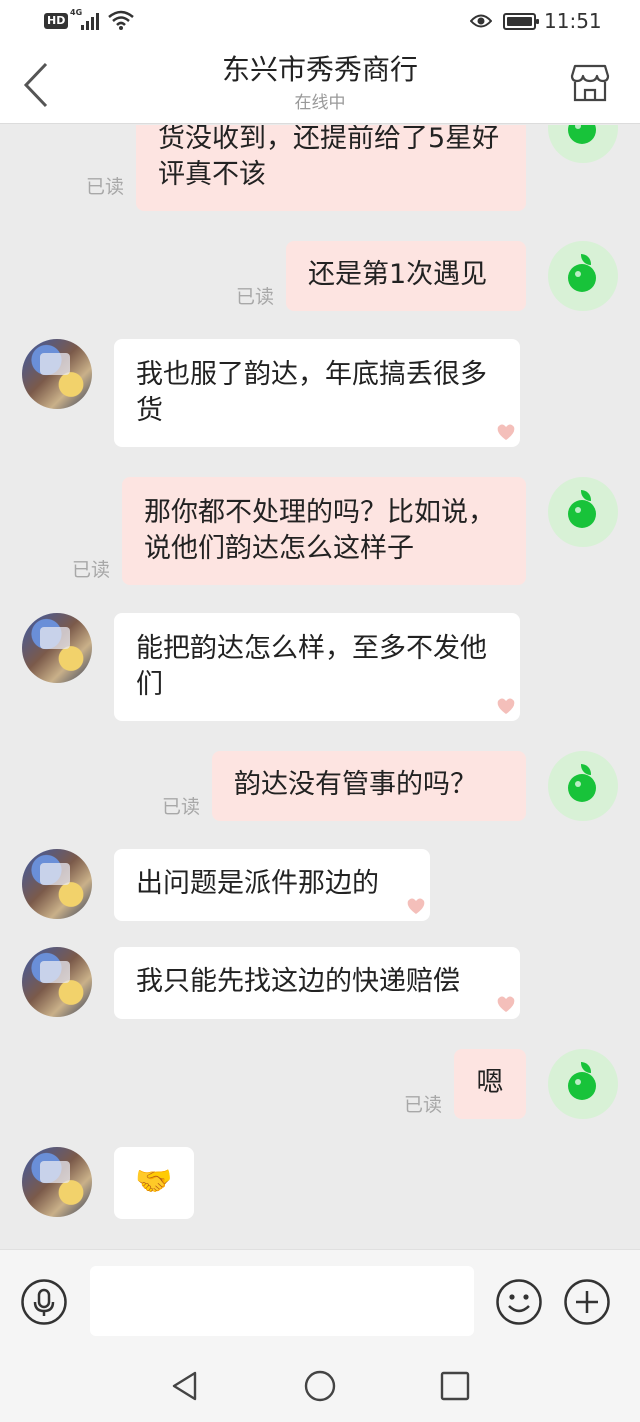  I want to click on system-nav-bar, so click(320, 1387).